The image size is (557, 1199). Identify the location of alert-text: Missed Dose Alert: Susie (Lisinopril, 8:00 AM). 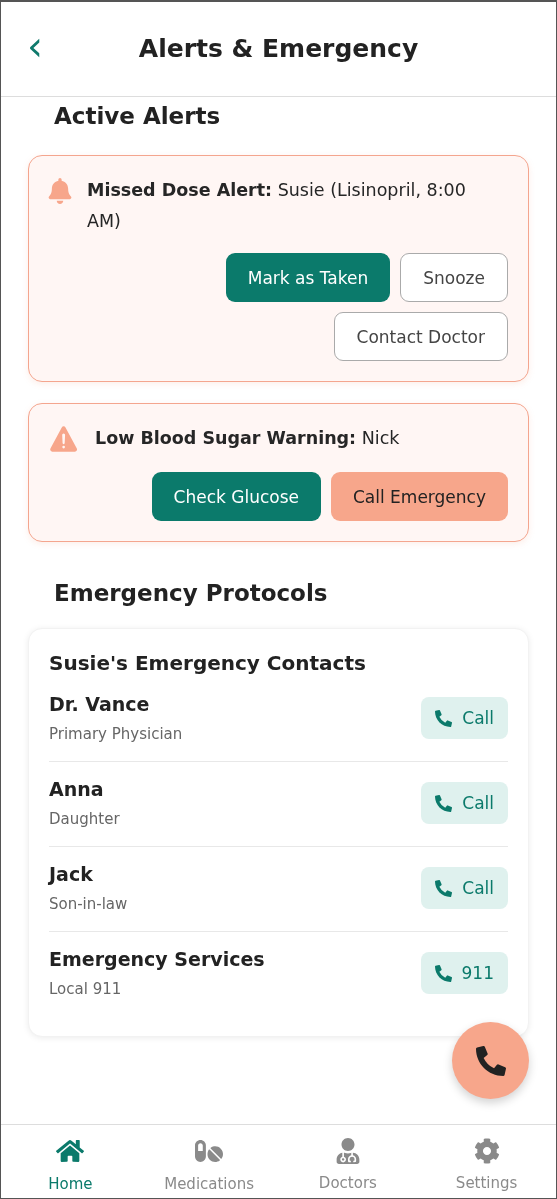
(277, 206).